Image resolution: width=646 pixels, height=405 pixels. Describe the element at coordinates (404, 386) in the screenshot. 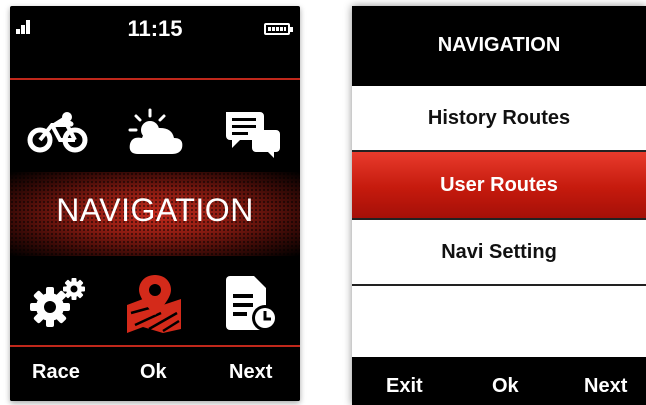

I see `exit-button: Exit` at that location.